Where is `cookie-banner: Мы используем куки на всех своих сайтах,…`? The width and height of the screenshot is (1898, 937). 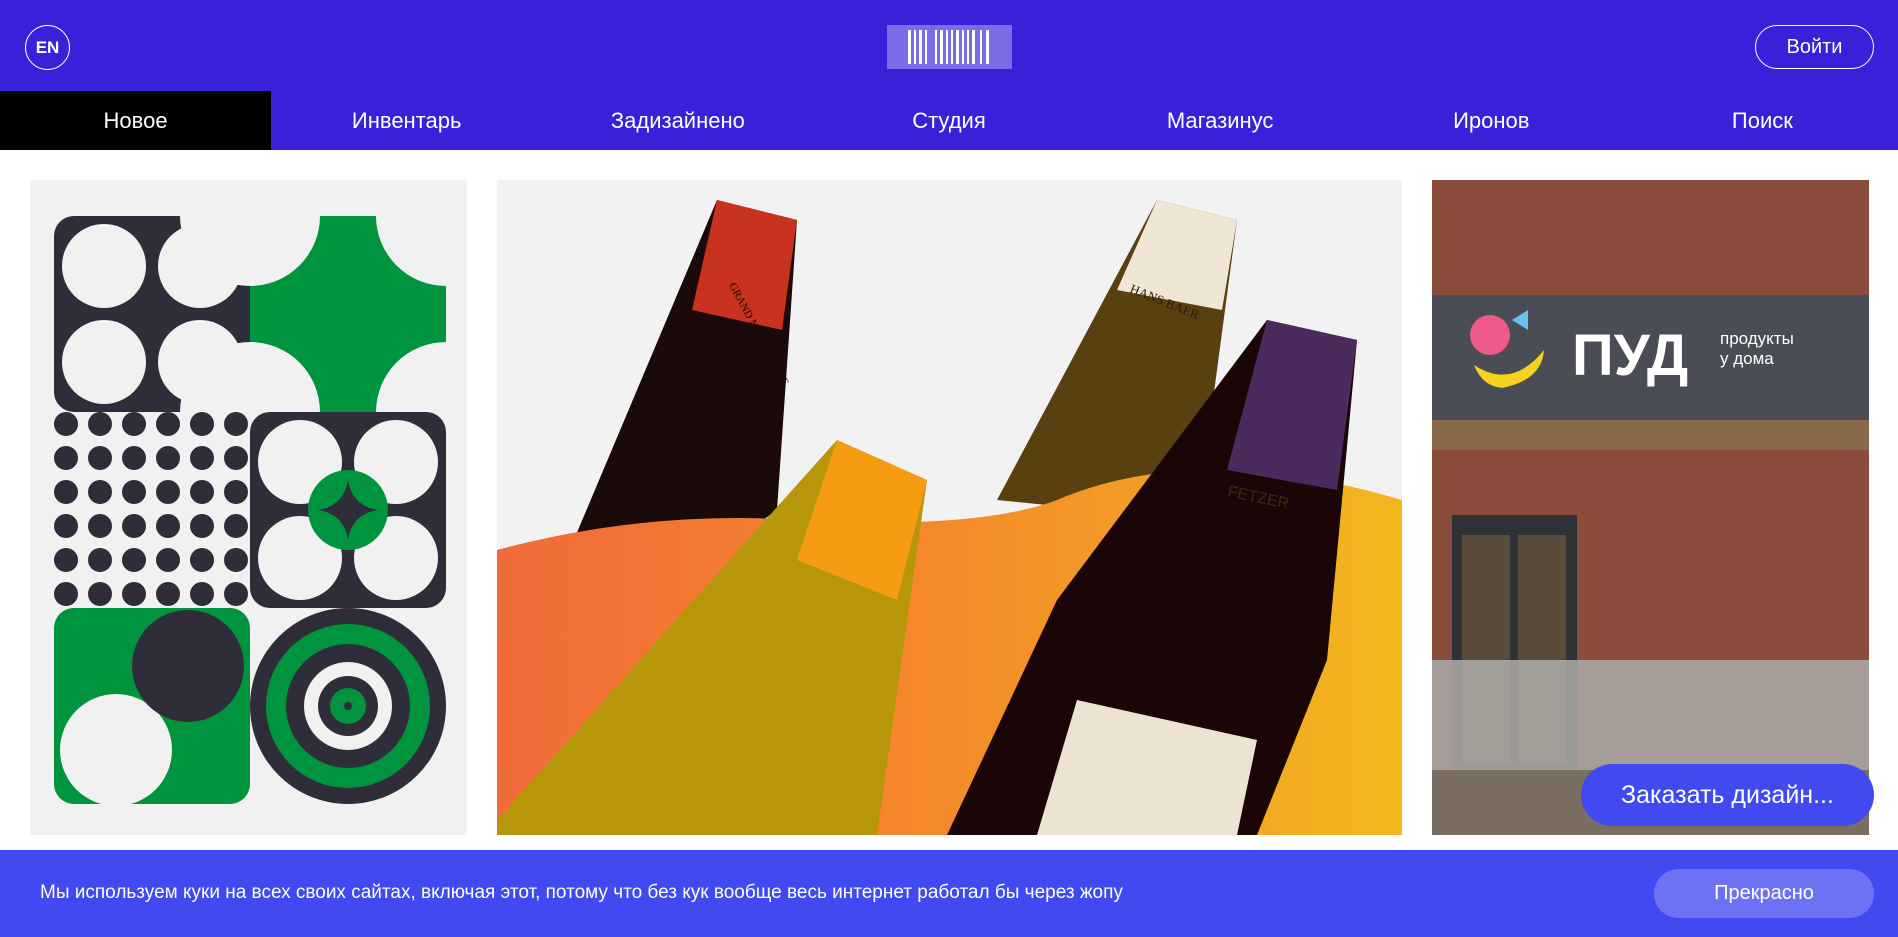
cookie-banner: Мы используем куки на всех своих сайтах,… is located at coordinates (949, 893).